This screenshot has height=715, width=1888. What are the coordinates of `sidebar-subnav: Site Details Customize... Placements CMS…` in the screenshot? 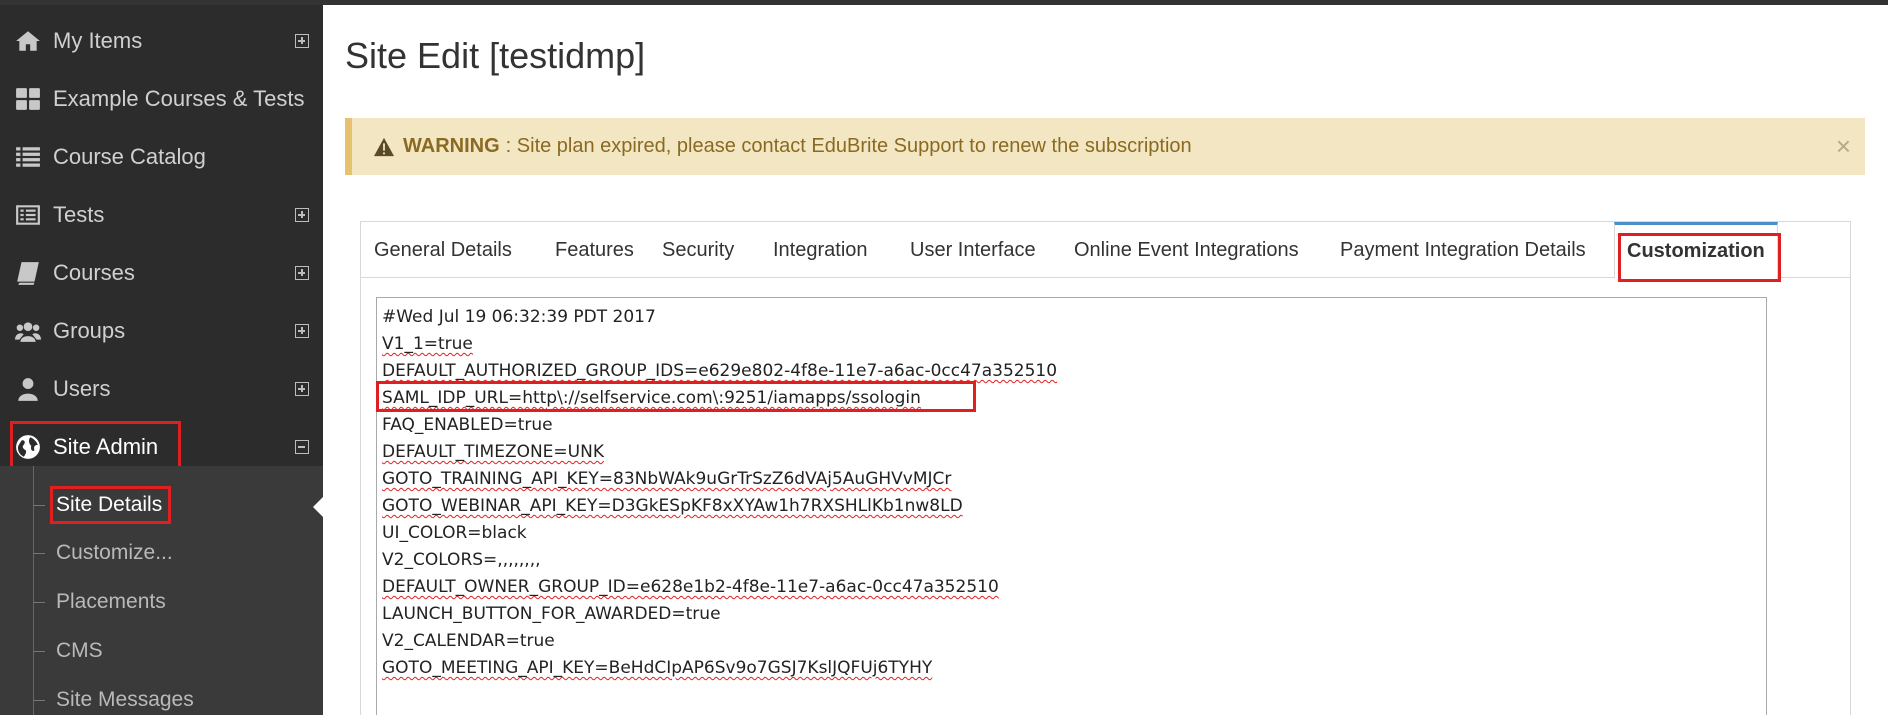 It's located at (161, 590).